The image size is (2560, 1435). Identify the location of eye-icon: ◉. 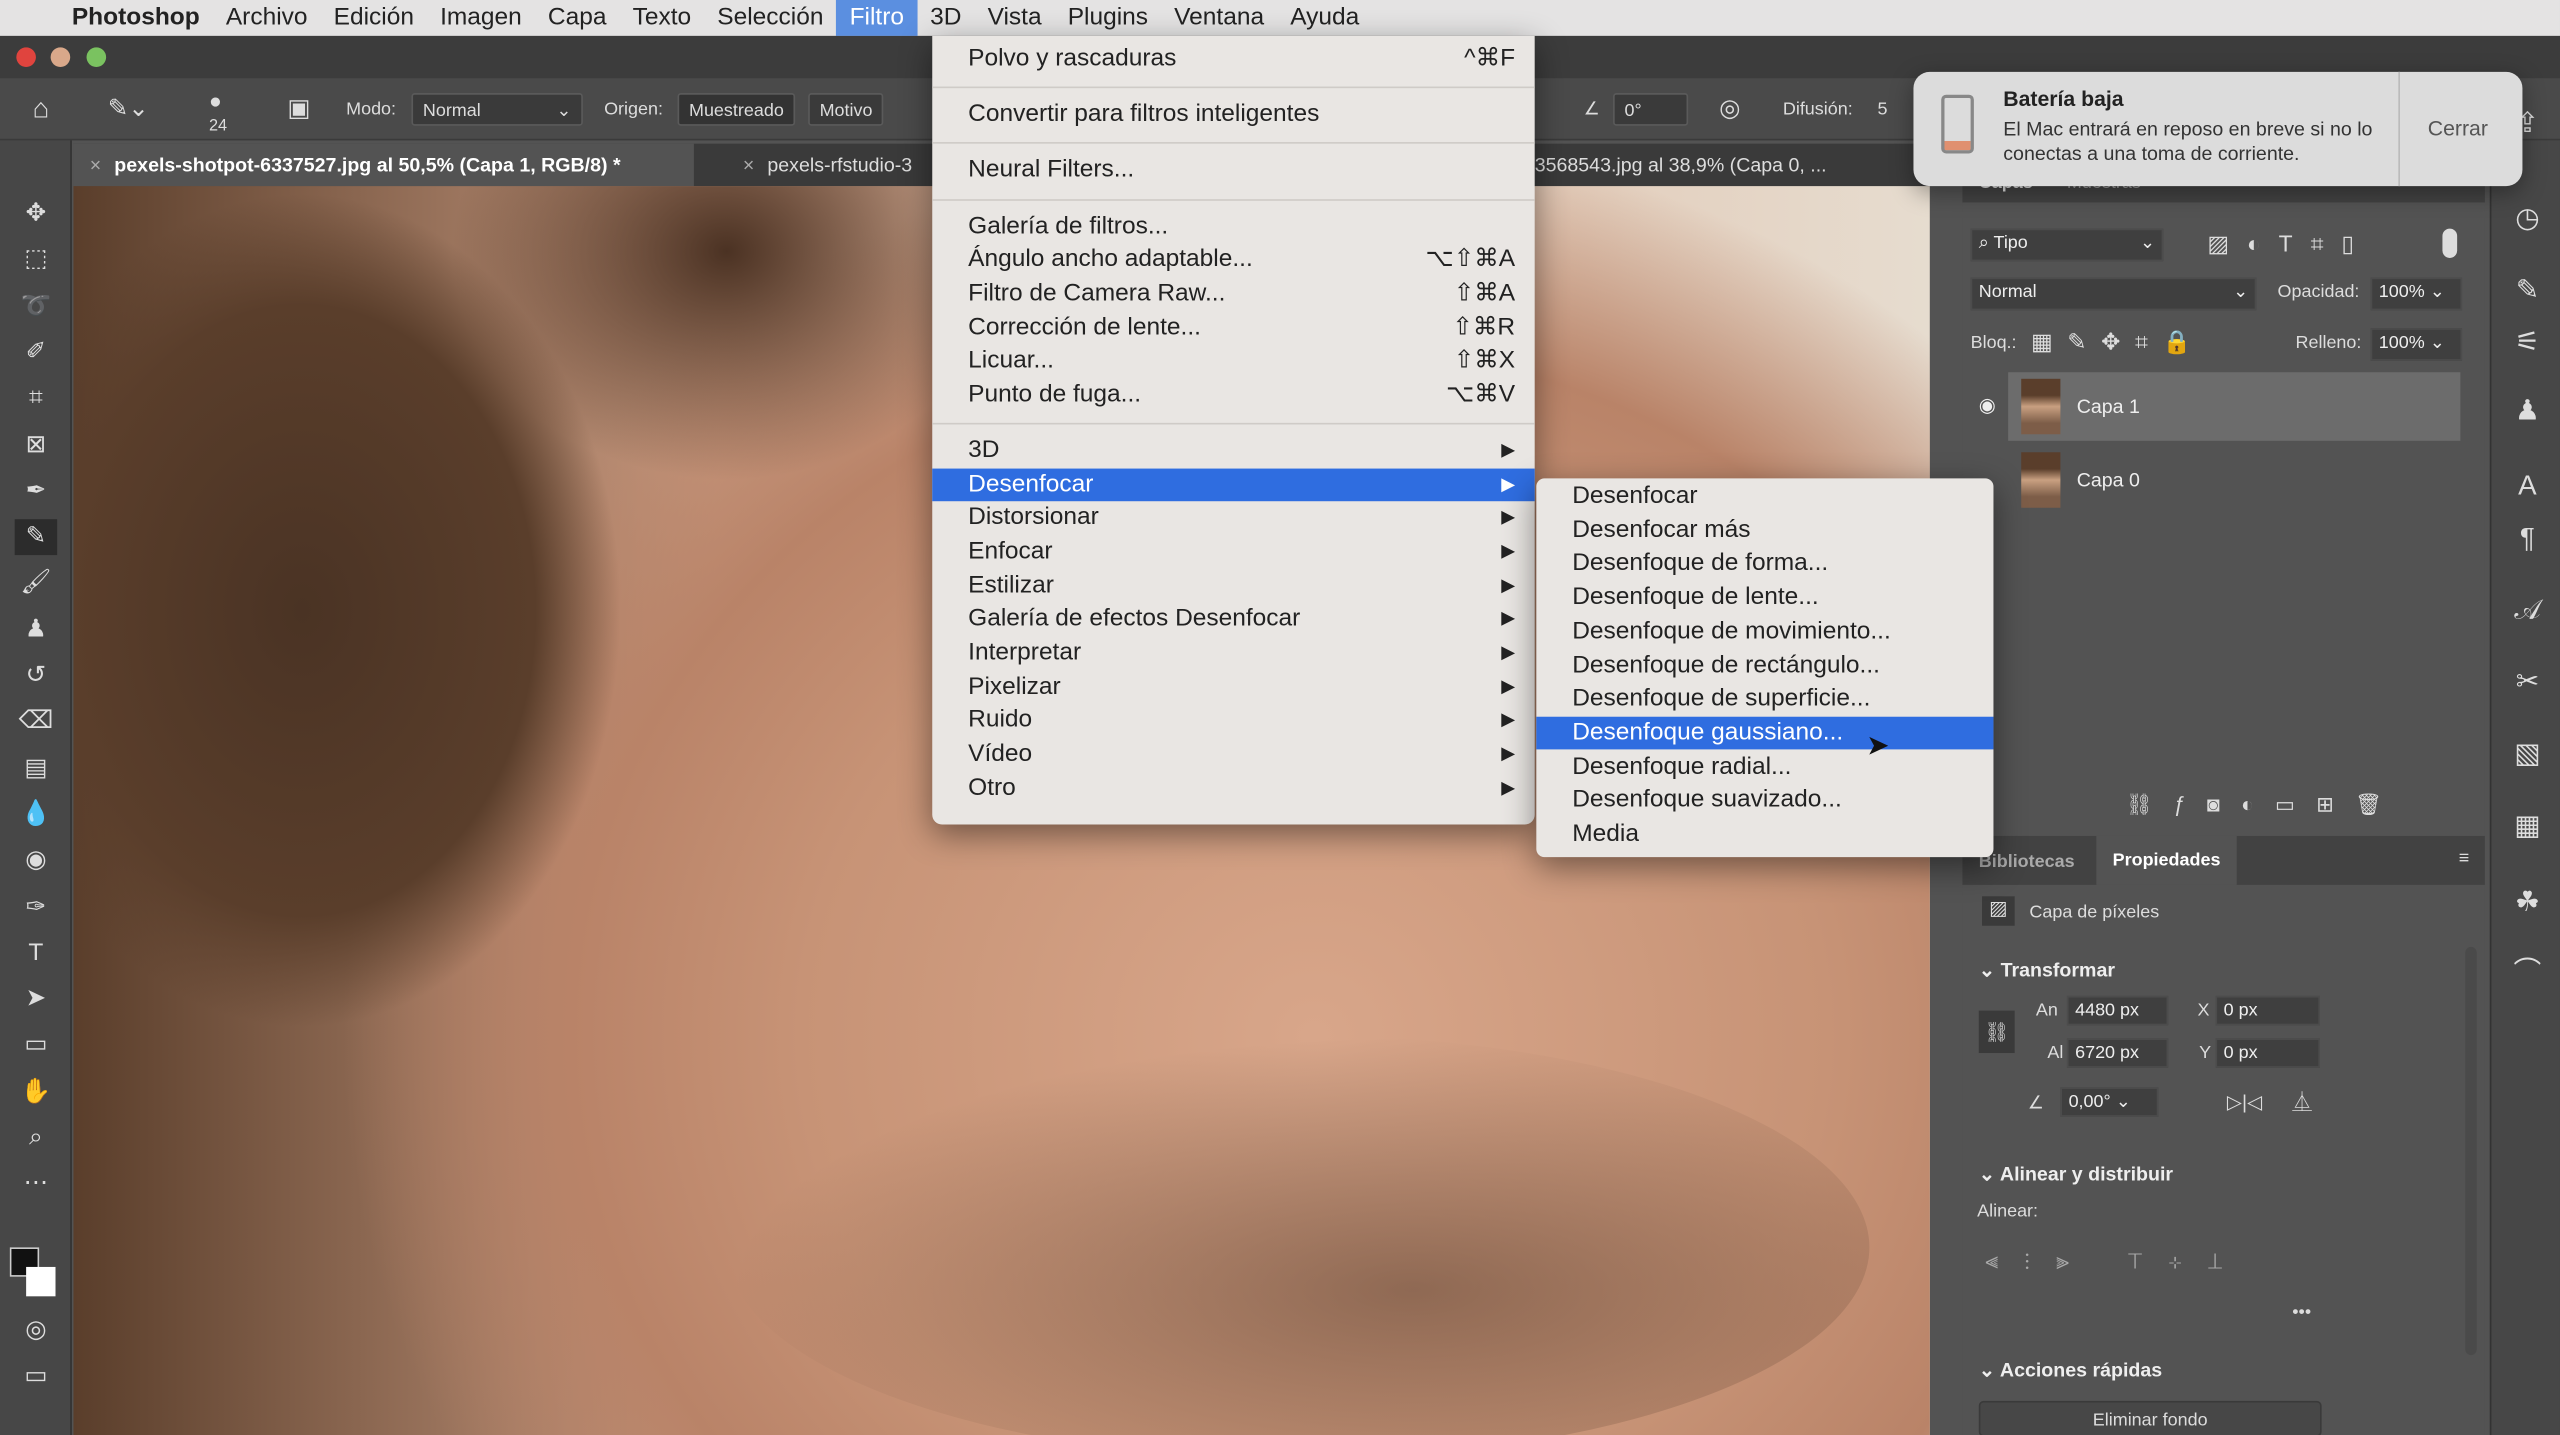
(1987, 404).